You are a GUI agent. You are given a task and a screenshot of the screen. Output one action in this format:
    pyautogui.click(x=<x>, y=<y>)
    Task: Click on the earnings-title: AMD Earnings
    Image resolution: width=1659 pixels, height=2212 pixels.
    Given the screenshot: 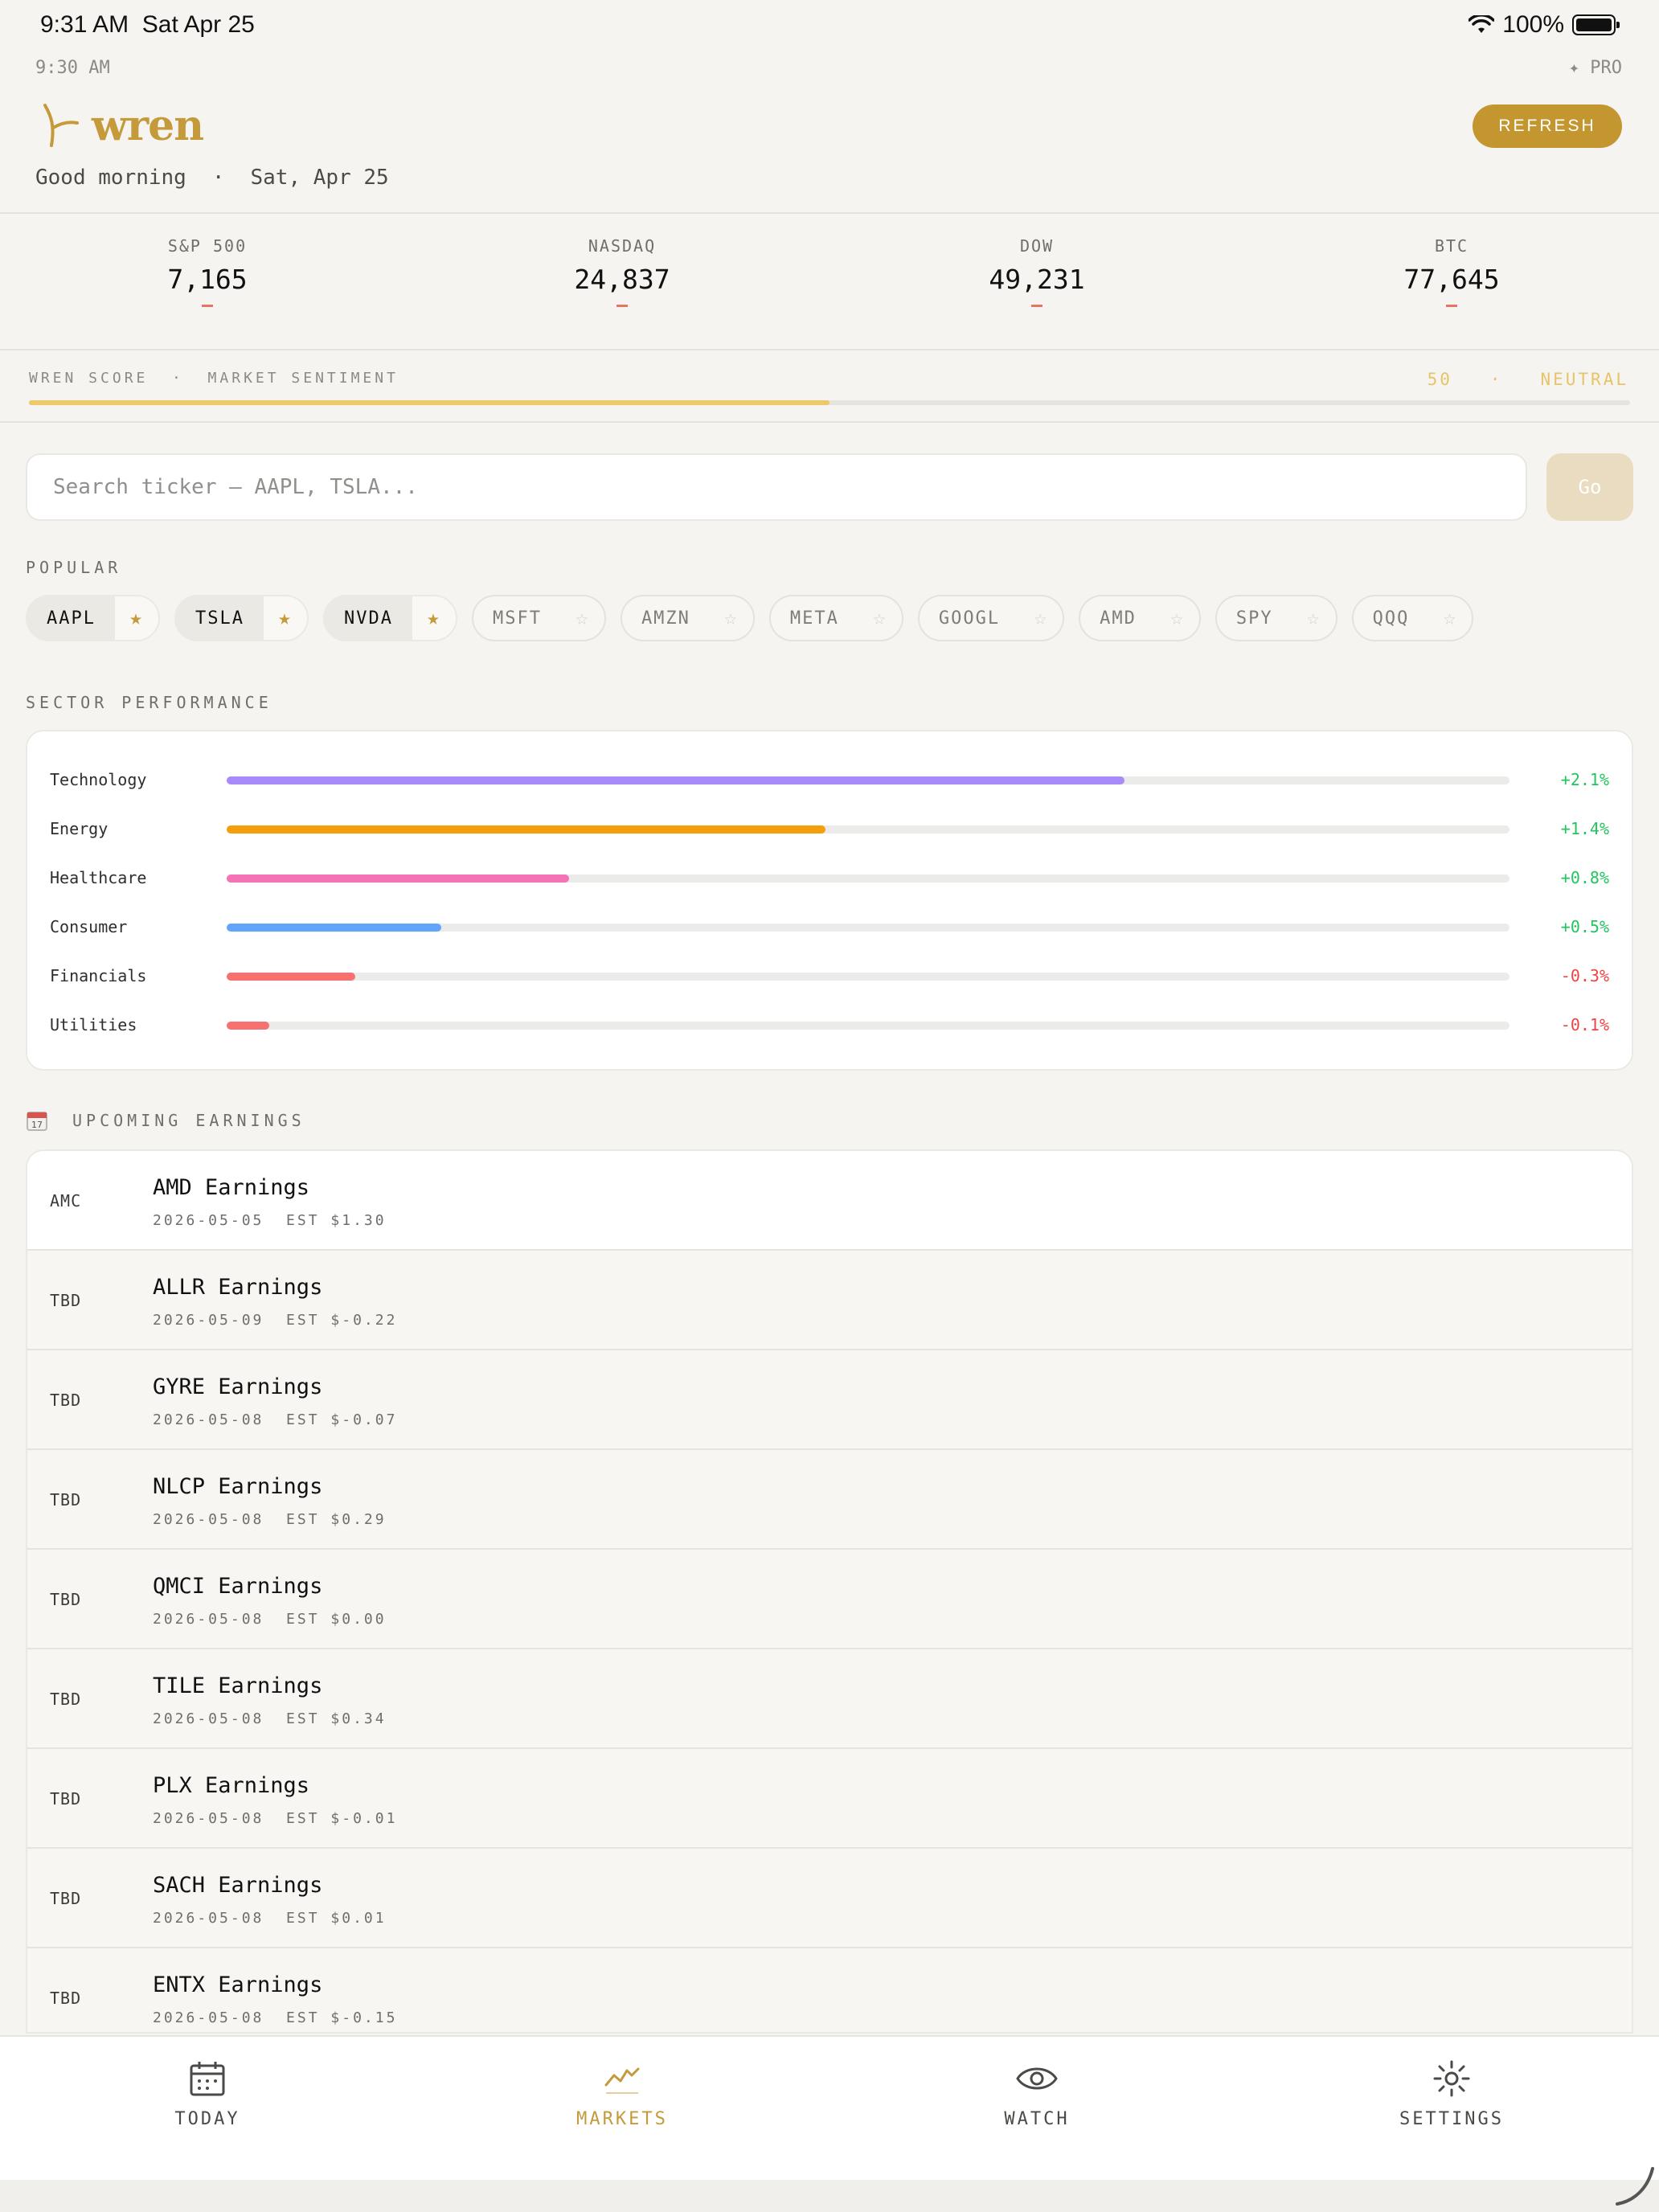 What is the action you would take?
    pyautogui.click(x=232, y=1187)
    